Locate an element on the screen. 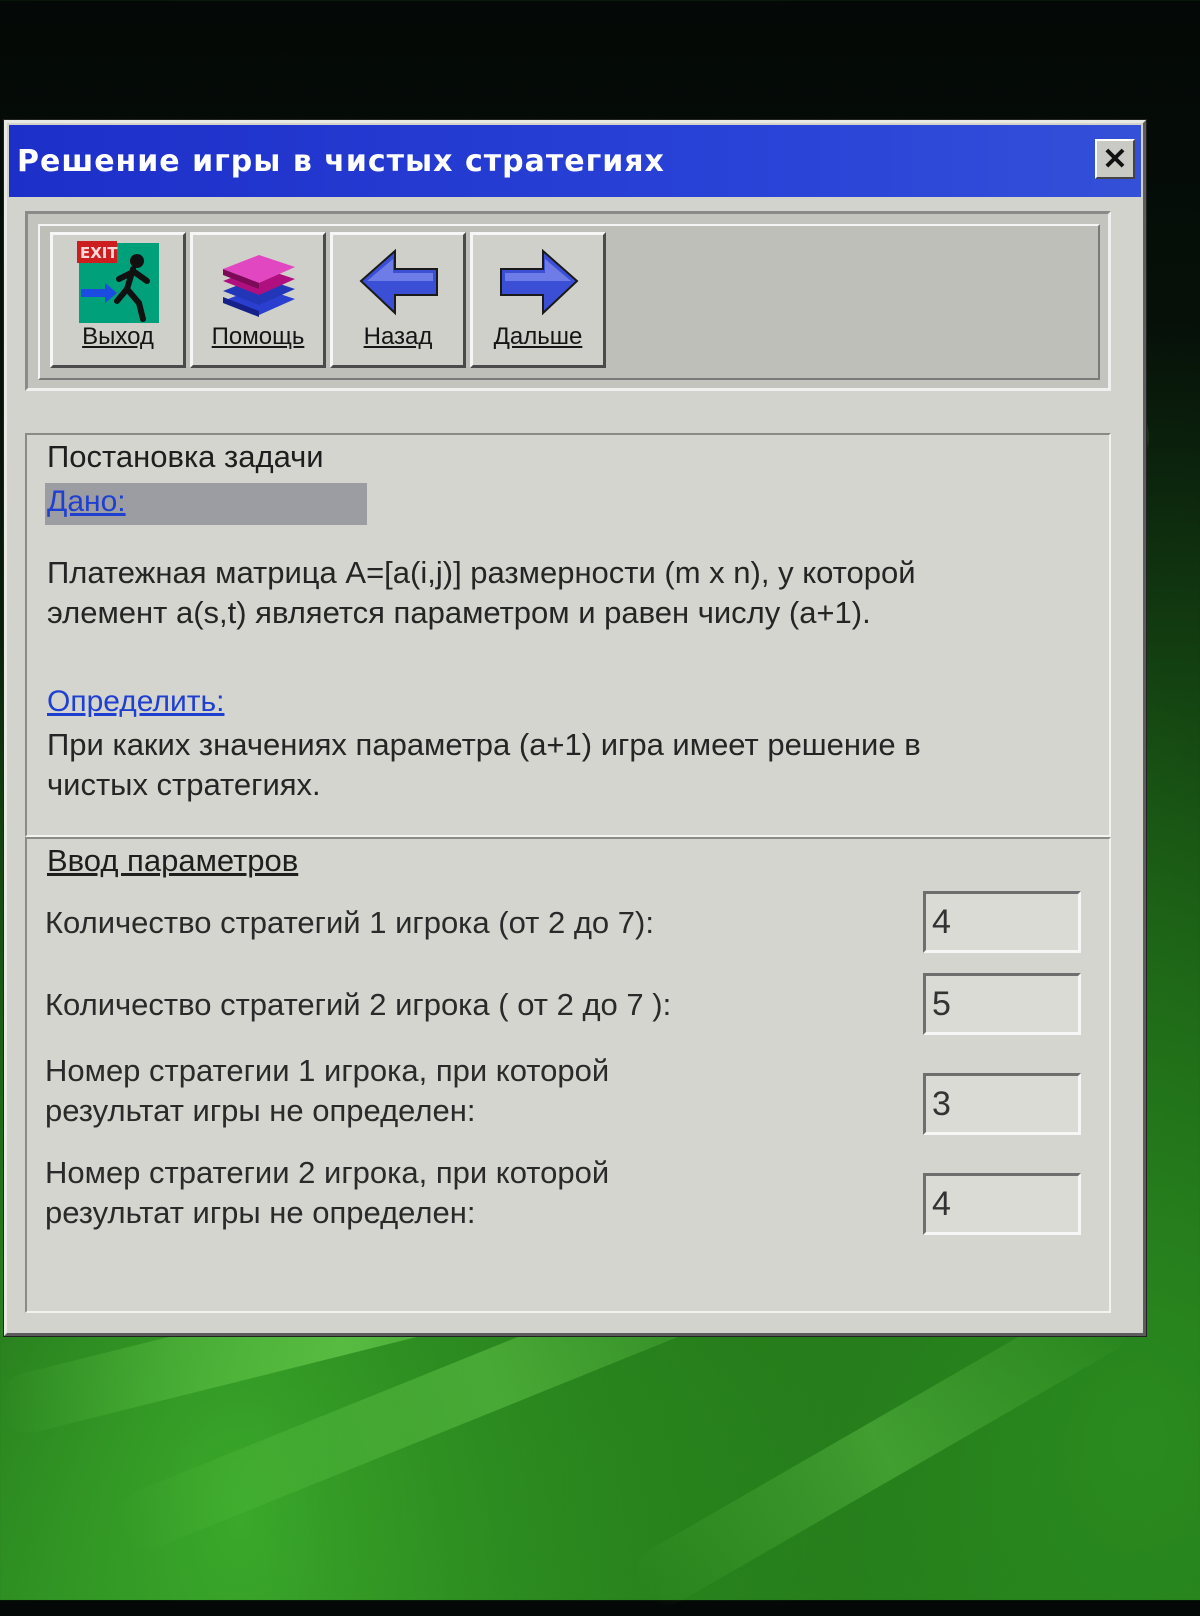 Image resolution: width=1200 pixels, height=1616 pixels. svg-text: EXIT is located at coordinates (99, 253).